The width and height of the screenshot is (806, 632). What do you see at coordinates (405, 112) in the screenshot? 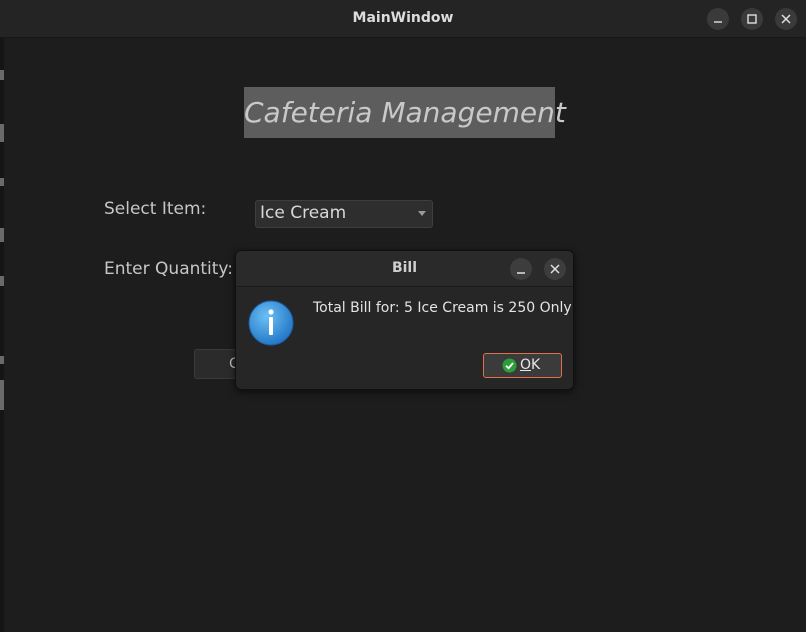
I see `page-title: Cafeteria Management` at bounding box center [405, 112].